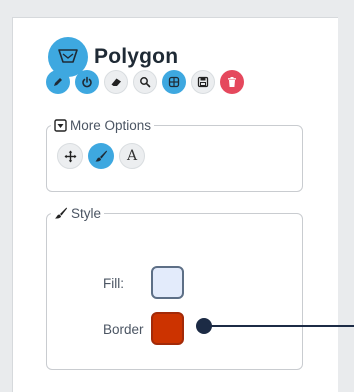 The image size is (354, 392). I want to click on connector-handle, so click(204, 326).